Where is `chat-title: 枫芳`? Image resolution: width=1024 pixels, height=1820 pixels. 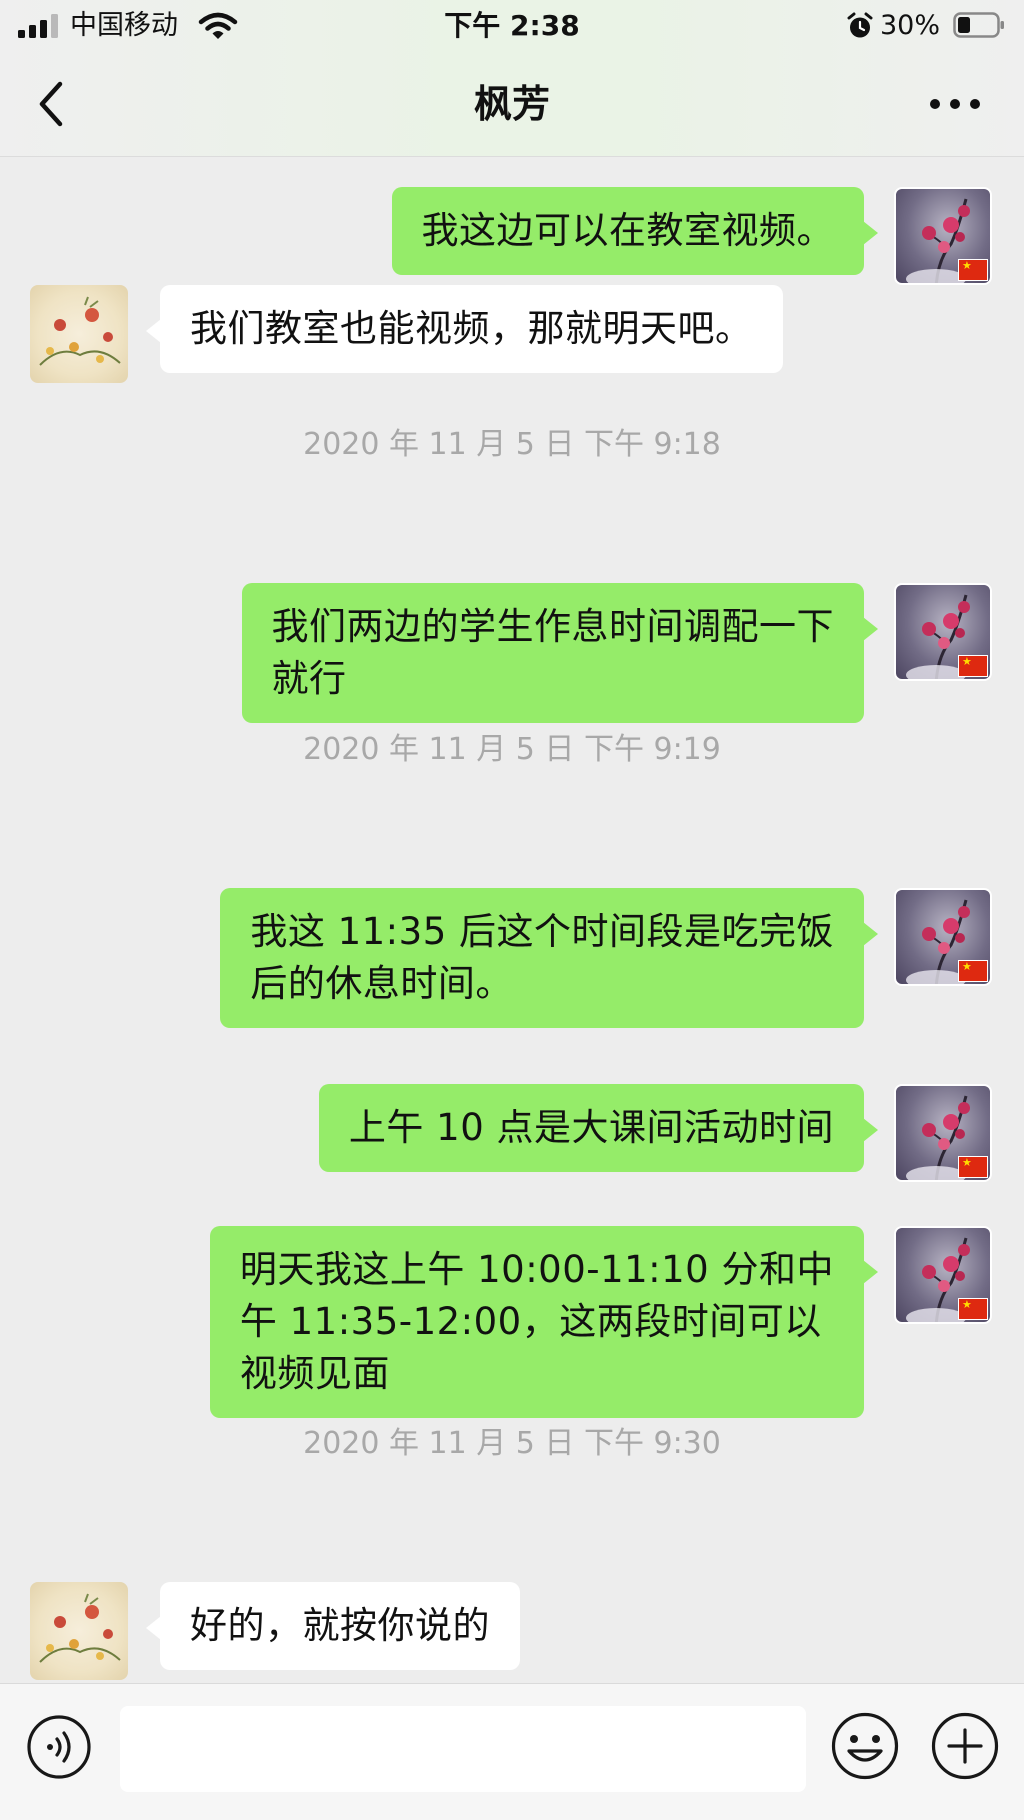
chat-title: 枫芳 is located at coordinates (511, 104).